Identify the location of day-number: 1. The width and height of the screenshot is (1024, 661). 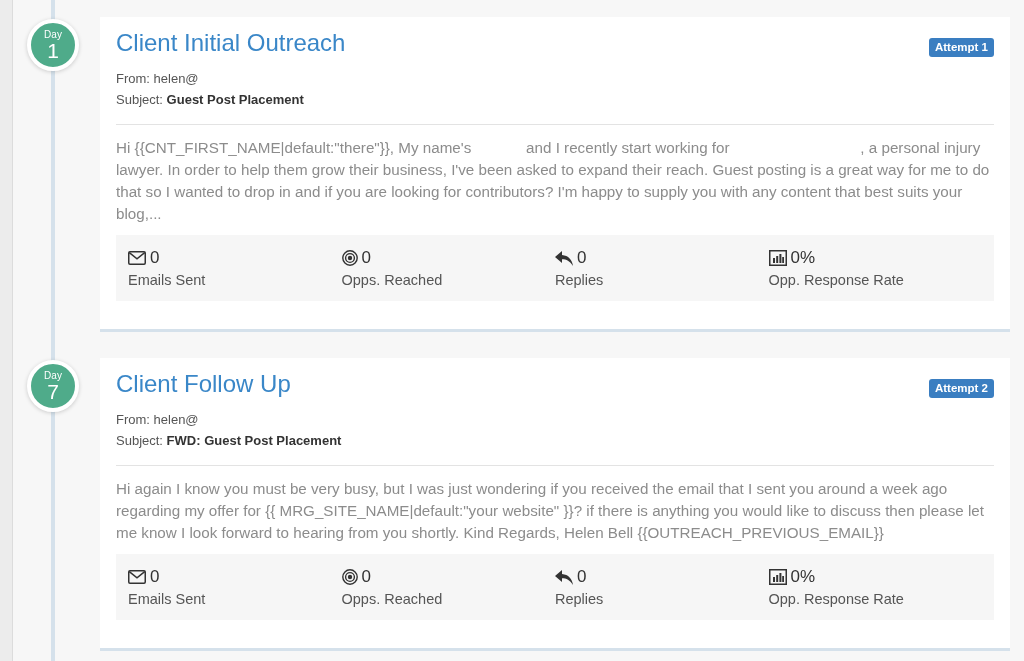
(53, 50).